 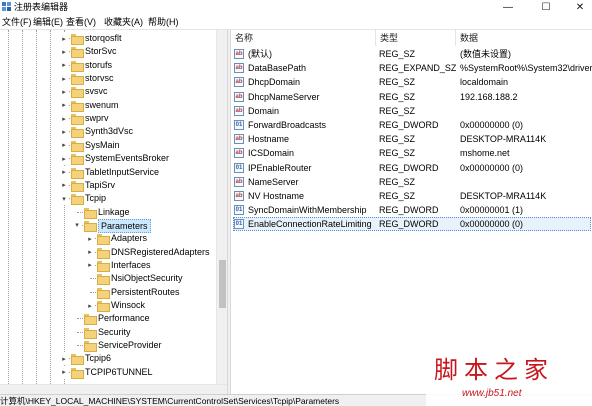 I want to click on value-row: ab (默认) REG_SZ (数值未设置), so click(x=411, y=54).